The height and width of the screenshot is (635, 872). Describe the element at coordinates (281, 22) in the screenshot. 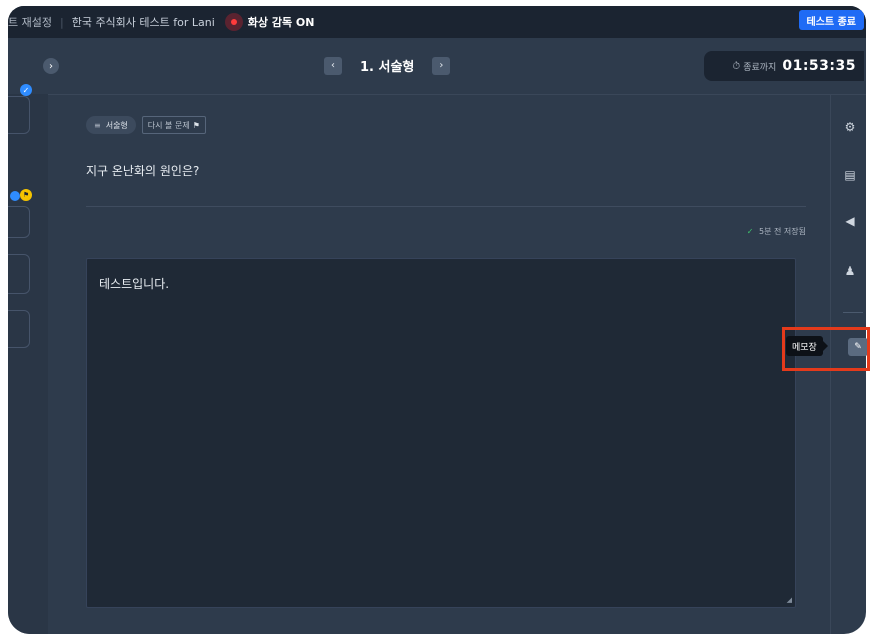

I see `proctoring-label: 화상 감독 ON` at that location.